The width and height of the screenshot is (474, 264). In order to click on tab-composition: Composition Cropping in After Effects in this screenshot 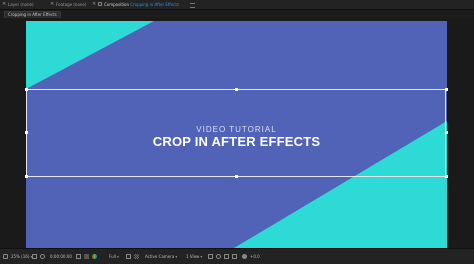, I will do `click(141, 4)`.